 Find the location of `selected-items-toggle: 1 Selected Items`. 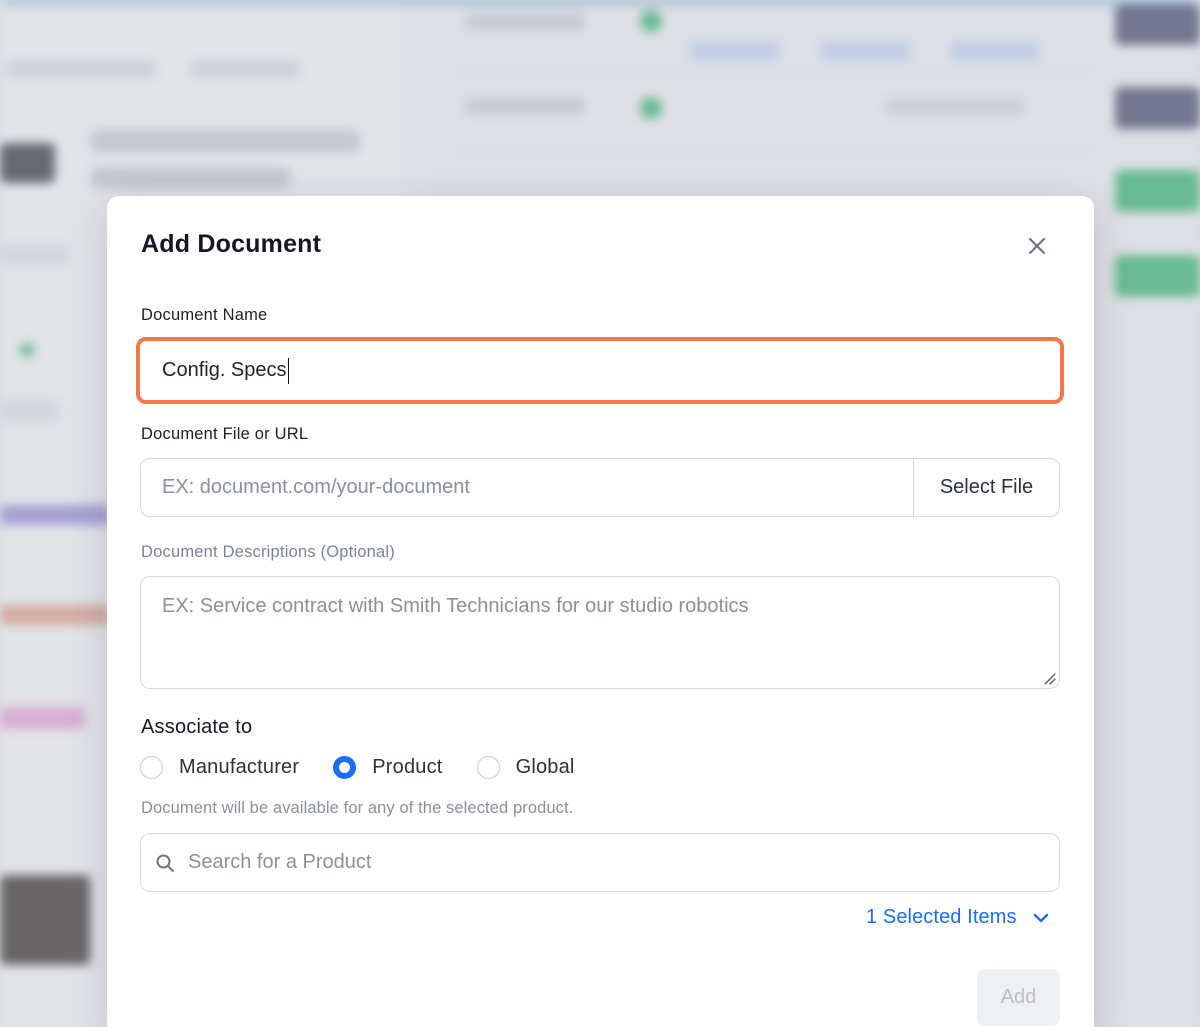

selected-items-toggle: 1 Selected Items is located at coordinates (957, 917).